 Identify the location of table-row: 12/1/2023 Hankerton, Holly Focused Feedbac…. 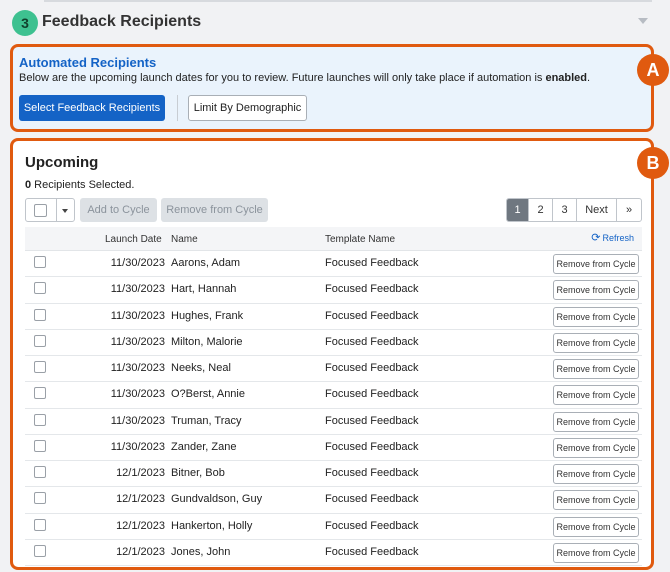
(333, 527).